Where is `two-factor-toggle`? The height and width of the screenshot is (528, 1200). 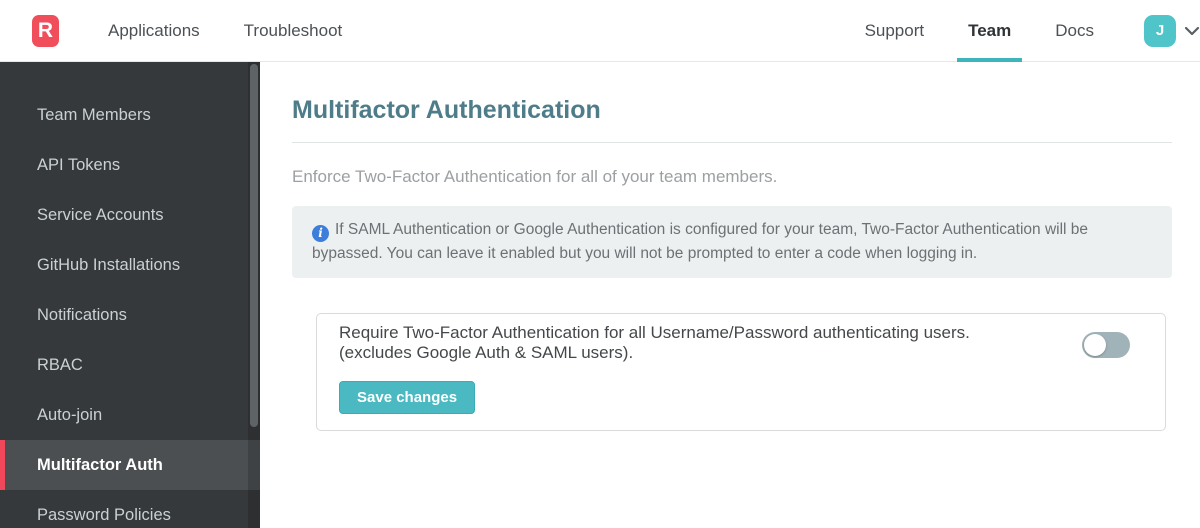 two-factor-toggle is located at coordinates (1106, 345).